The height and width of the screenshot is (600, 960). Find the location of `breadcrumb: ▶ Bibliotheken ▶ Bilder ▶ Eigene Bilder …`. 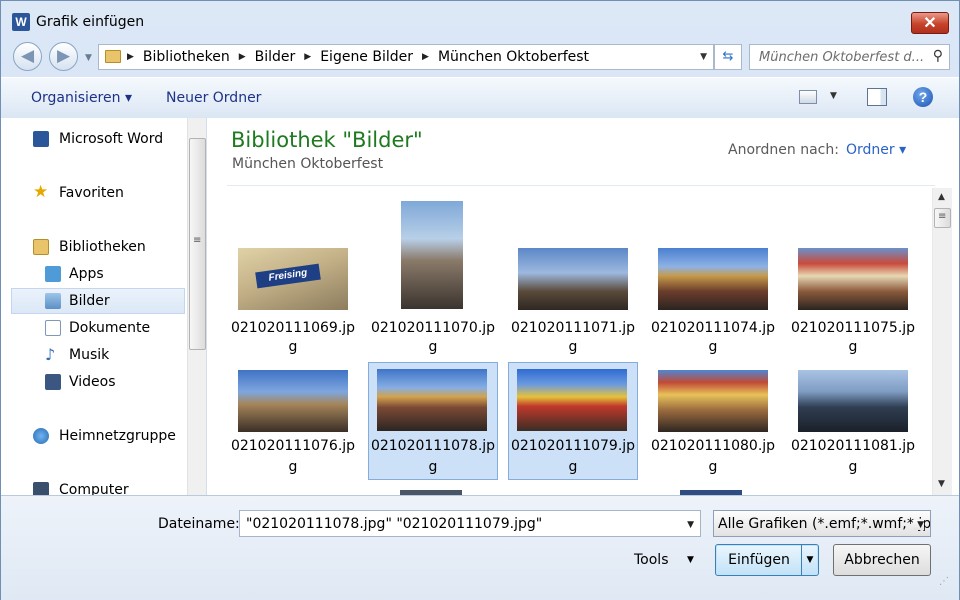

breadcrumb: ▶ Bibliotheken ▶ Bilder ▶ Eigene Bilder … is located at coordinates (358, 57).